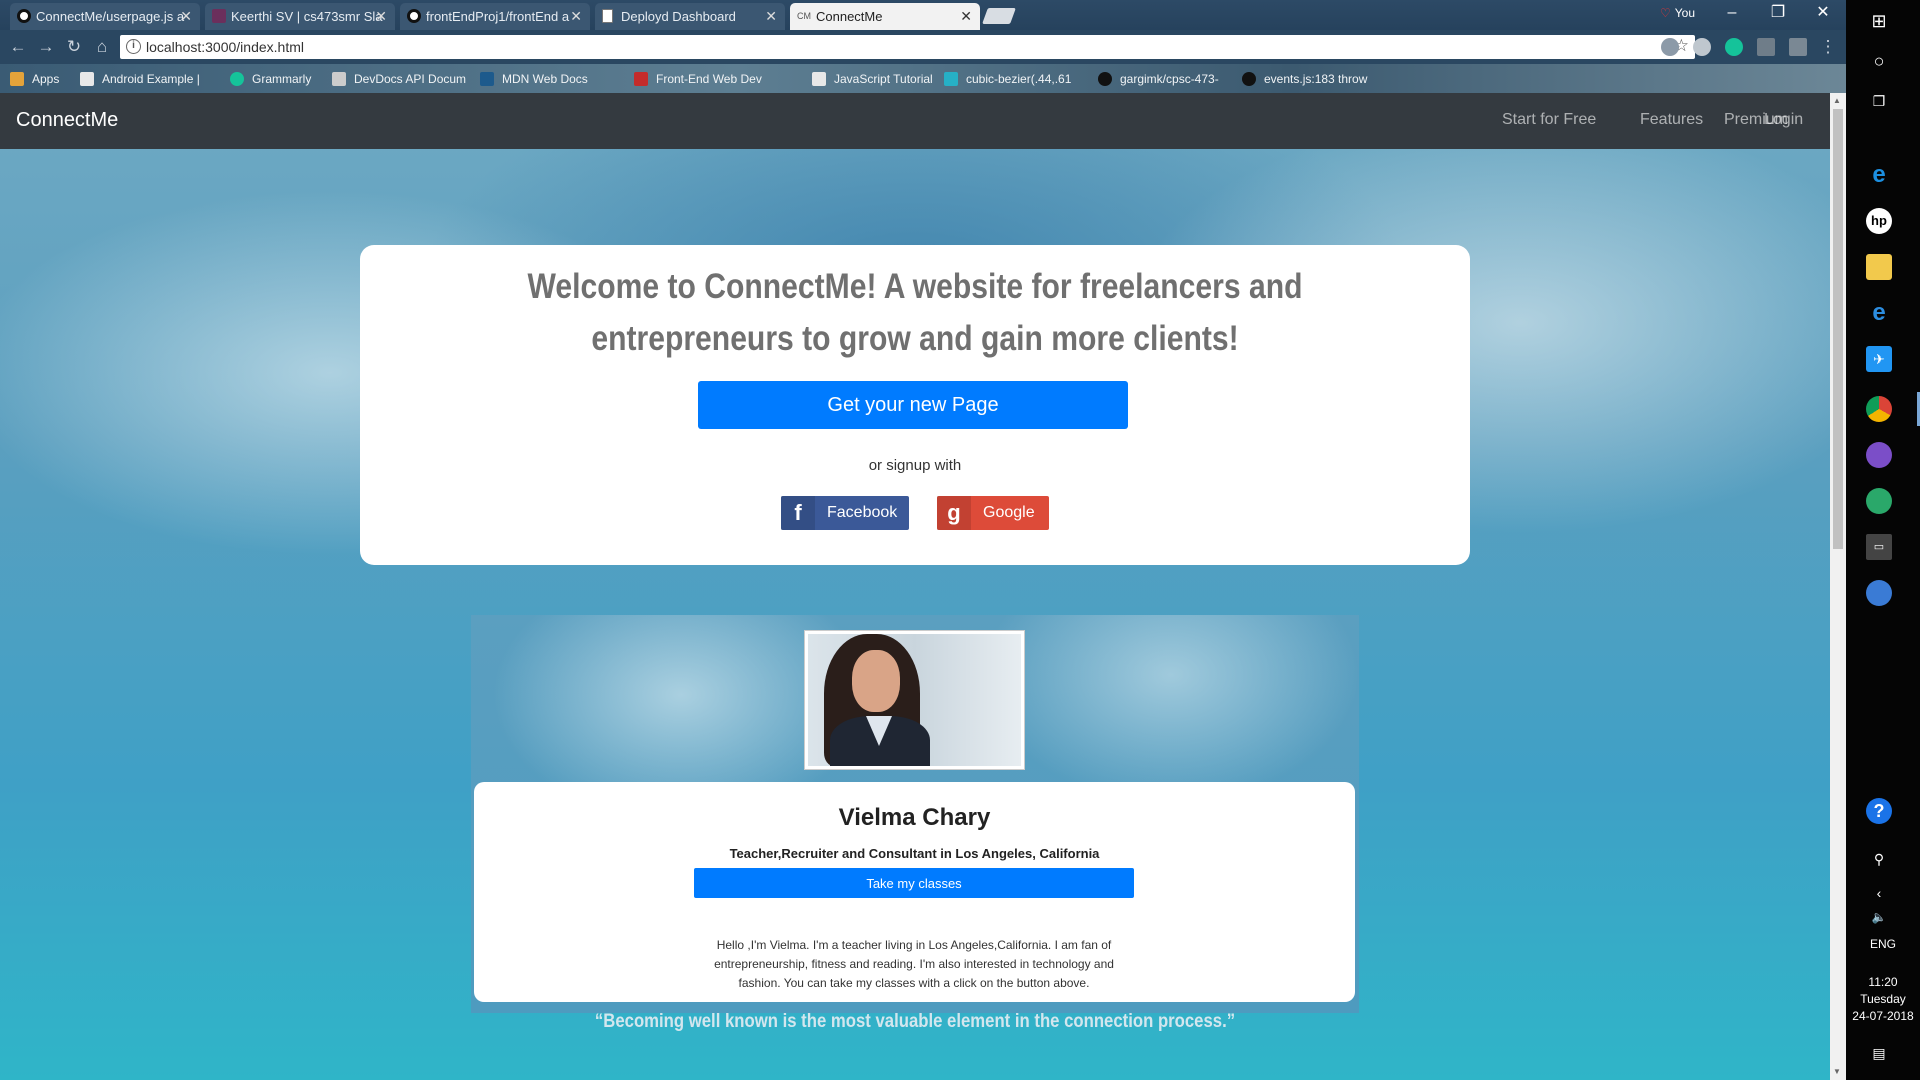 This screenshot has height=1080, width=1920. Describe the element at coordinates (1732, 14) in the screenshot. I see `minimize-icon: –` at that location.